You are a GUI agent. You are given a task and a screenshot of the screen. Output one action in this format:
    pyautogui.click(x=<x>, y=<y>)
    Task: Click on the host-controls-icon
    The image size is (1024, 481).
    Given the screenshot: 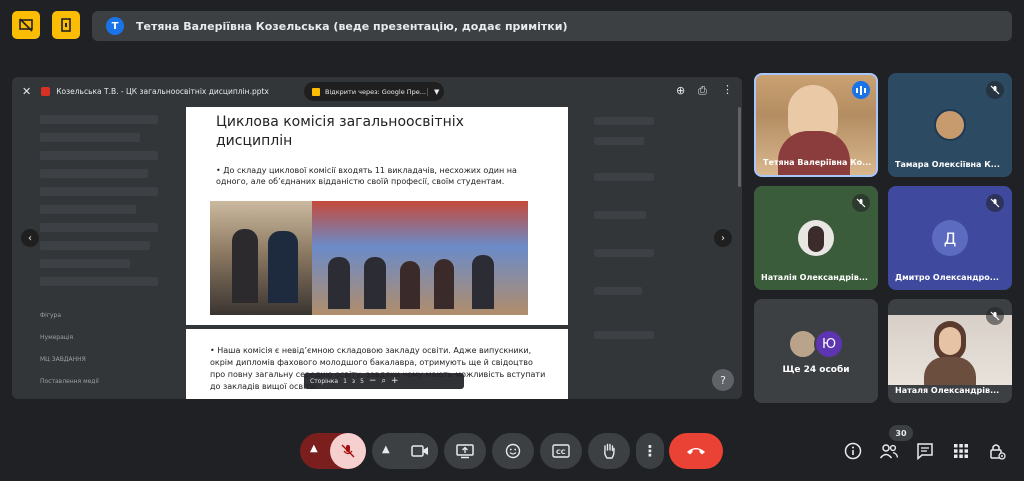 What is the action you would take?
    pyautogui.click(x=997, y=451)
    